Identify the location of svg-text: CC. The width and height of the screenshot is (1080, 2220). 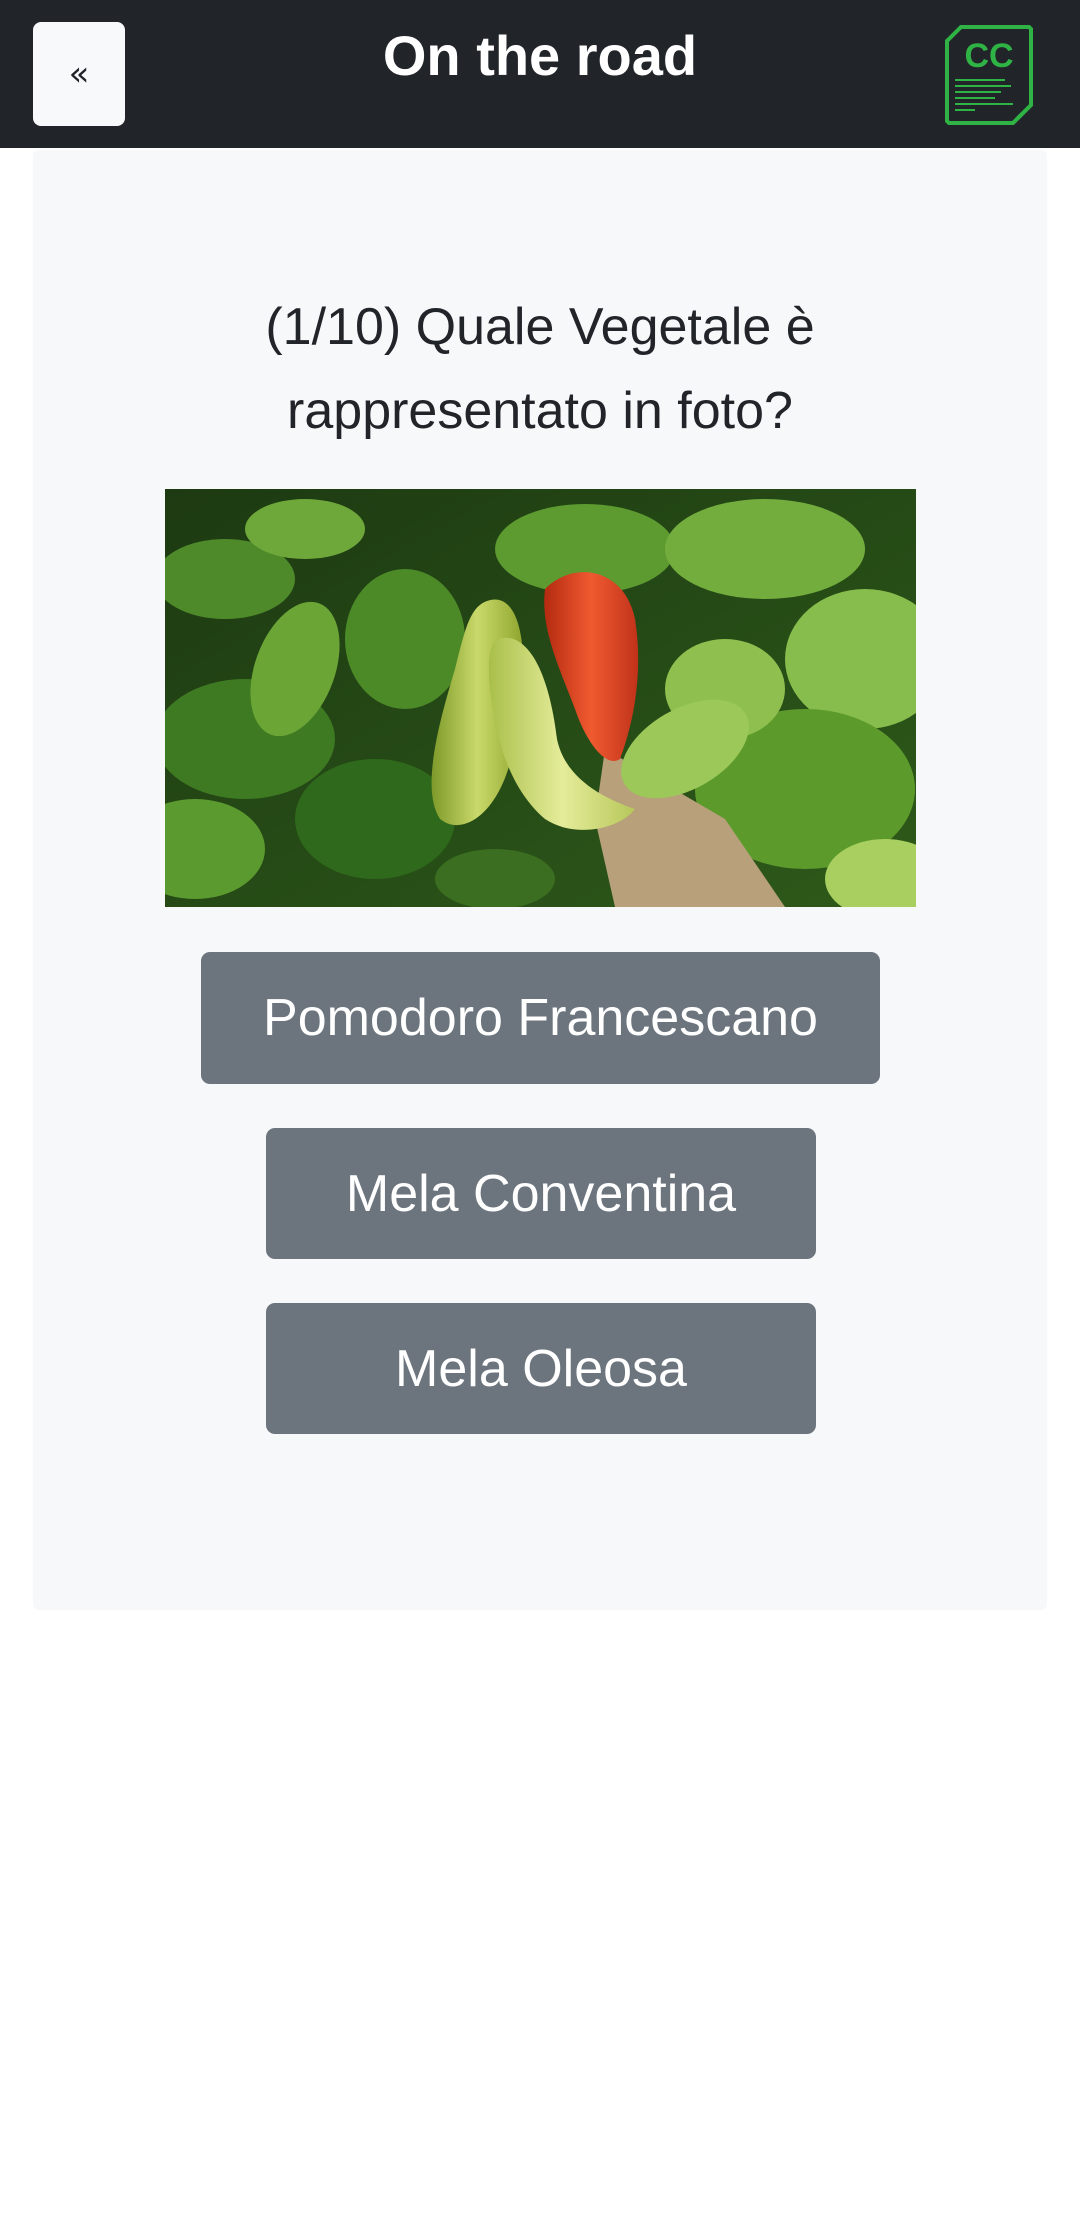
(988, 56).